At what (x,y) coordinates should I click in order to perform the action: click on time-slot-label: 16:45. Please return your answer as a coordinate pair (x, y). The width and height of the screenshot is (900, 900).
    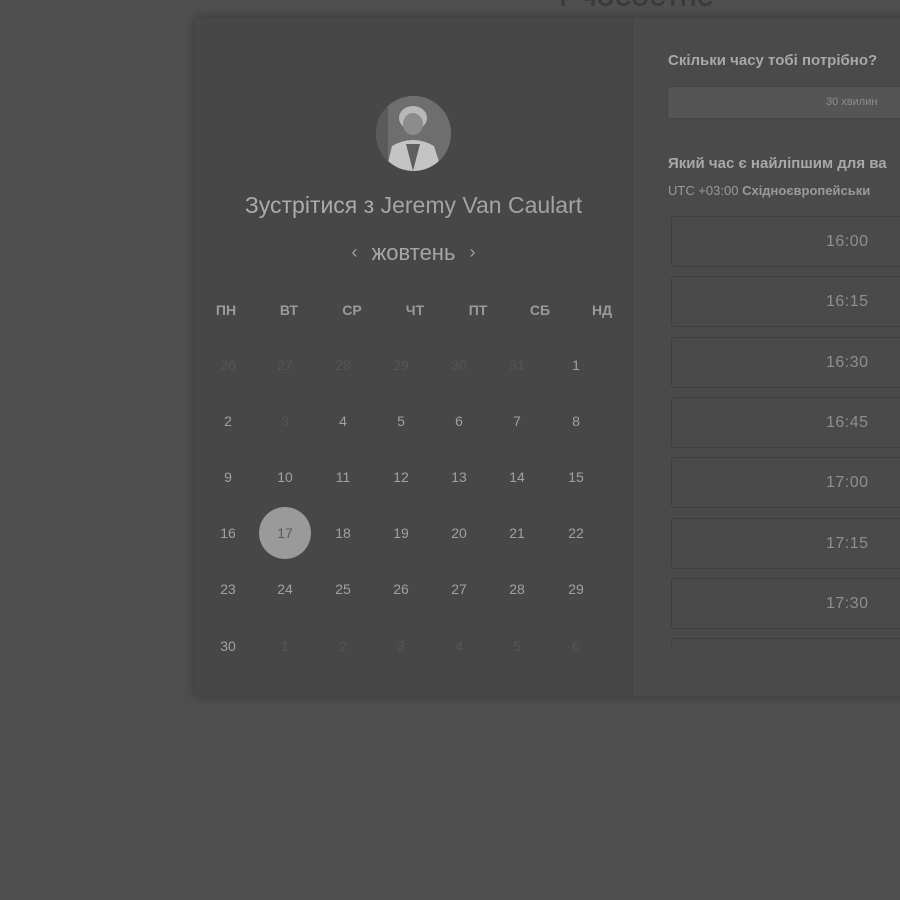
    Looking at the image, I should click on (847, 422).